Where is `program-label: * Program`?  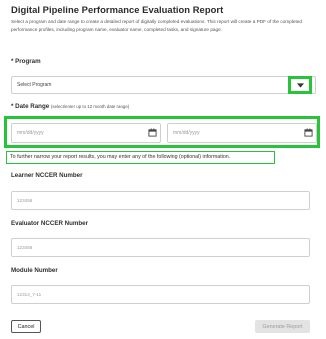 program-label: * Program is located at coordinates (26, 61).